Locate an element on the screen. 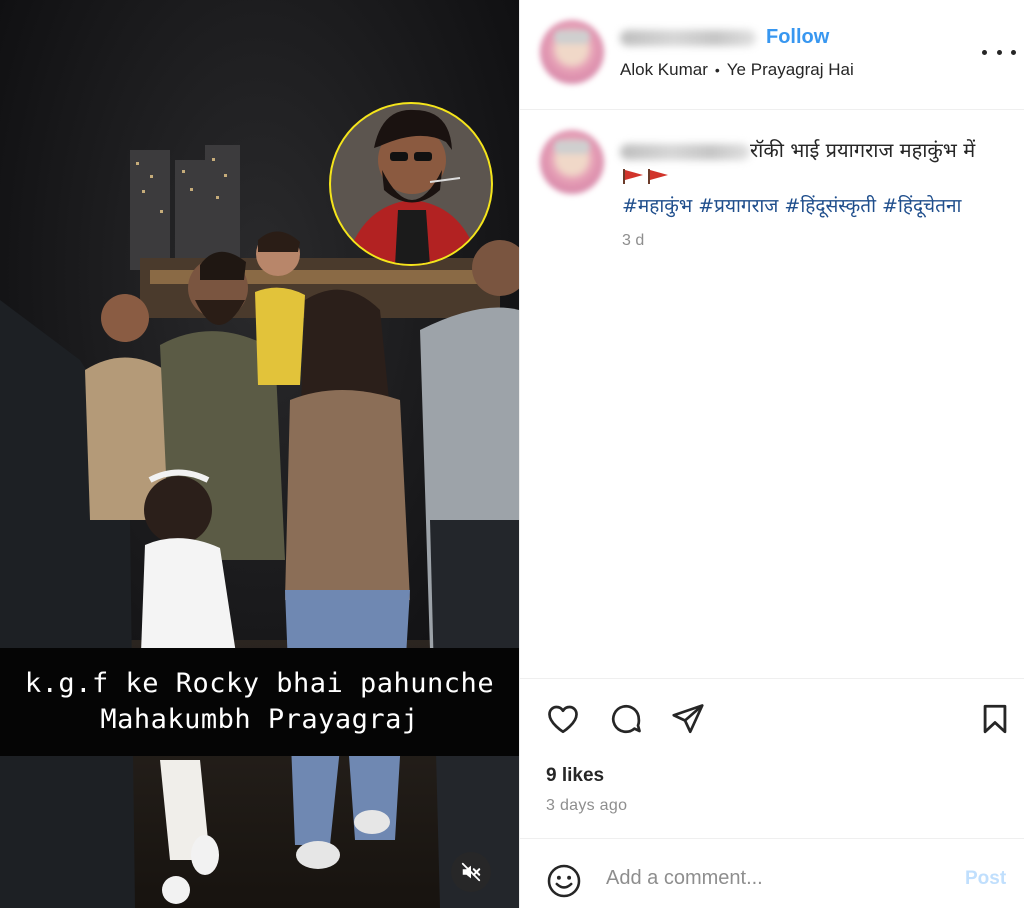 The height and width of the screenshot is (908, 1024). caption-age: 3 d is located at coordinates (633, 241).